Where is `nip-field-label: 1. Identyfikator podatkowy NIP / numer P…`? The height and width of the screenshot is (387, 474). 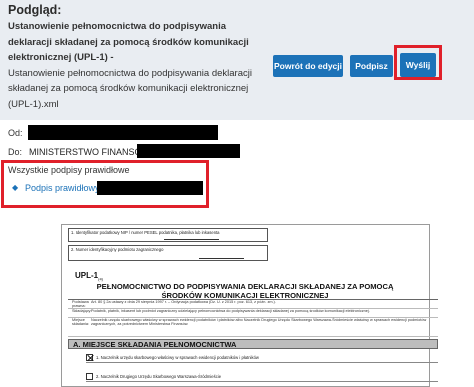 nip-field-label: 1. Identyfikator podatkowy NIP / numer P… is located at coordinates (145, 232).